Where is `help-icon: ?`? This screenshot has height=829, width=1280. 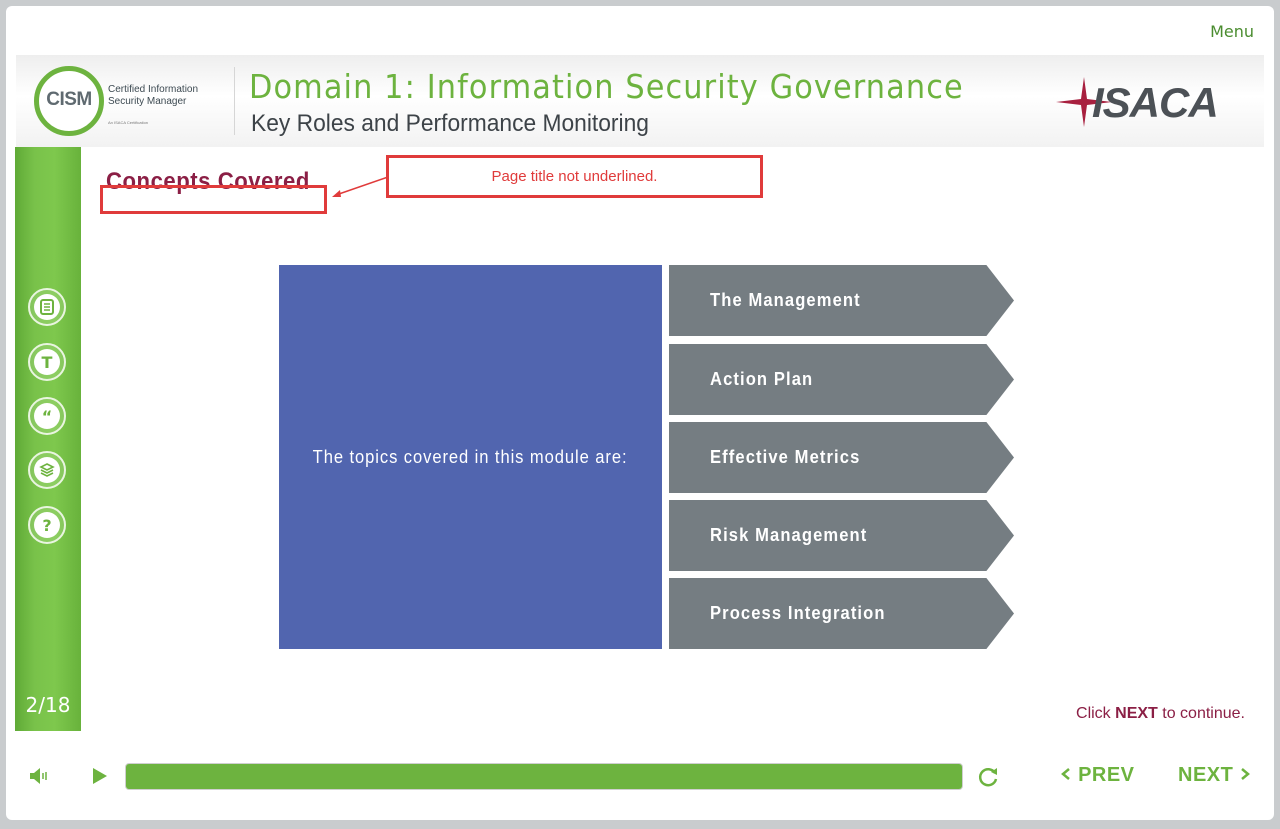
help-icon: ? is located at coordinates (47, 525).